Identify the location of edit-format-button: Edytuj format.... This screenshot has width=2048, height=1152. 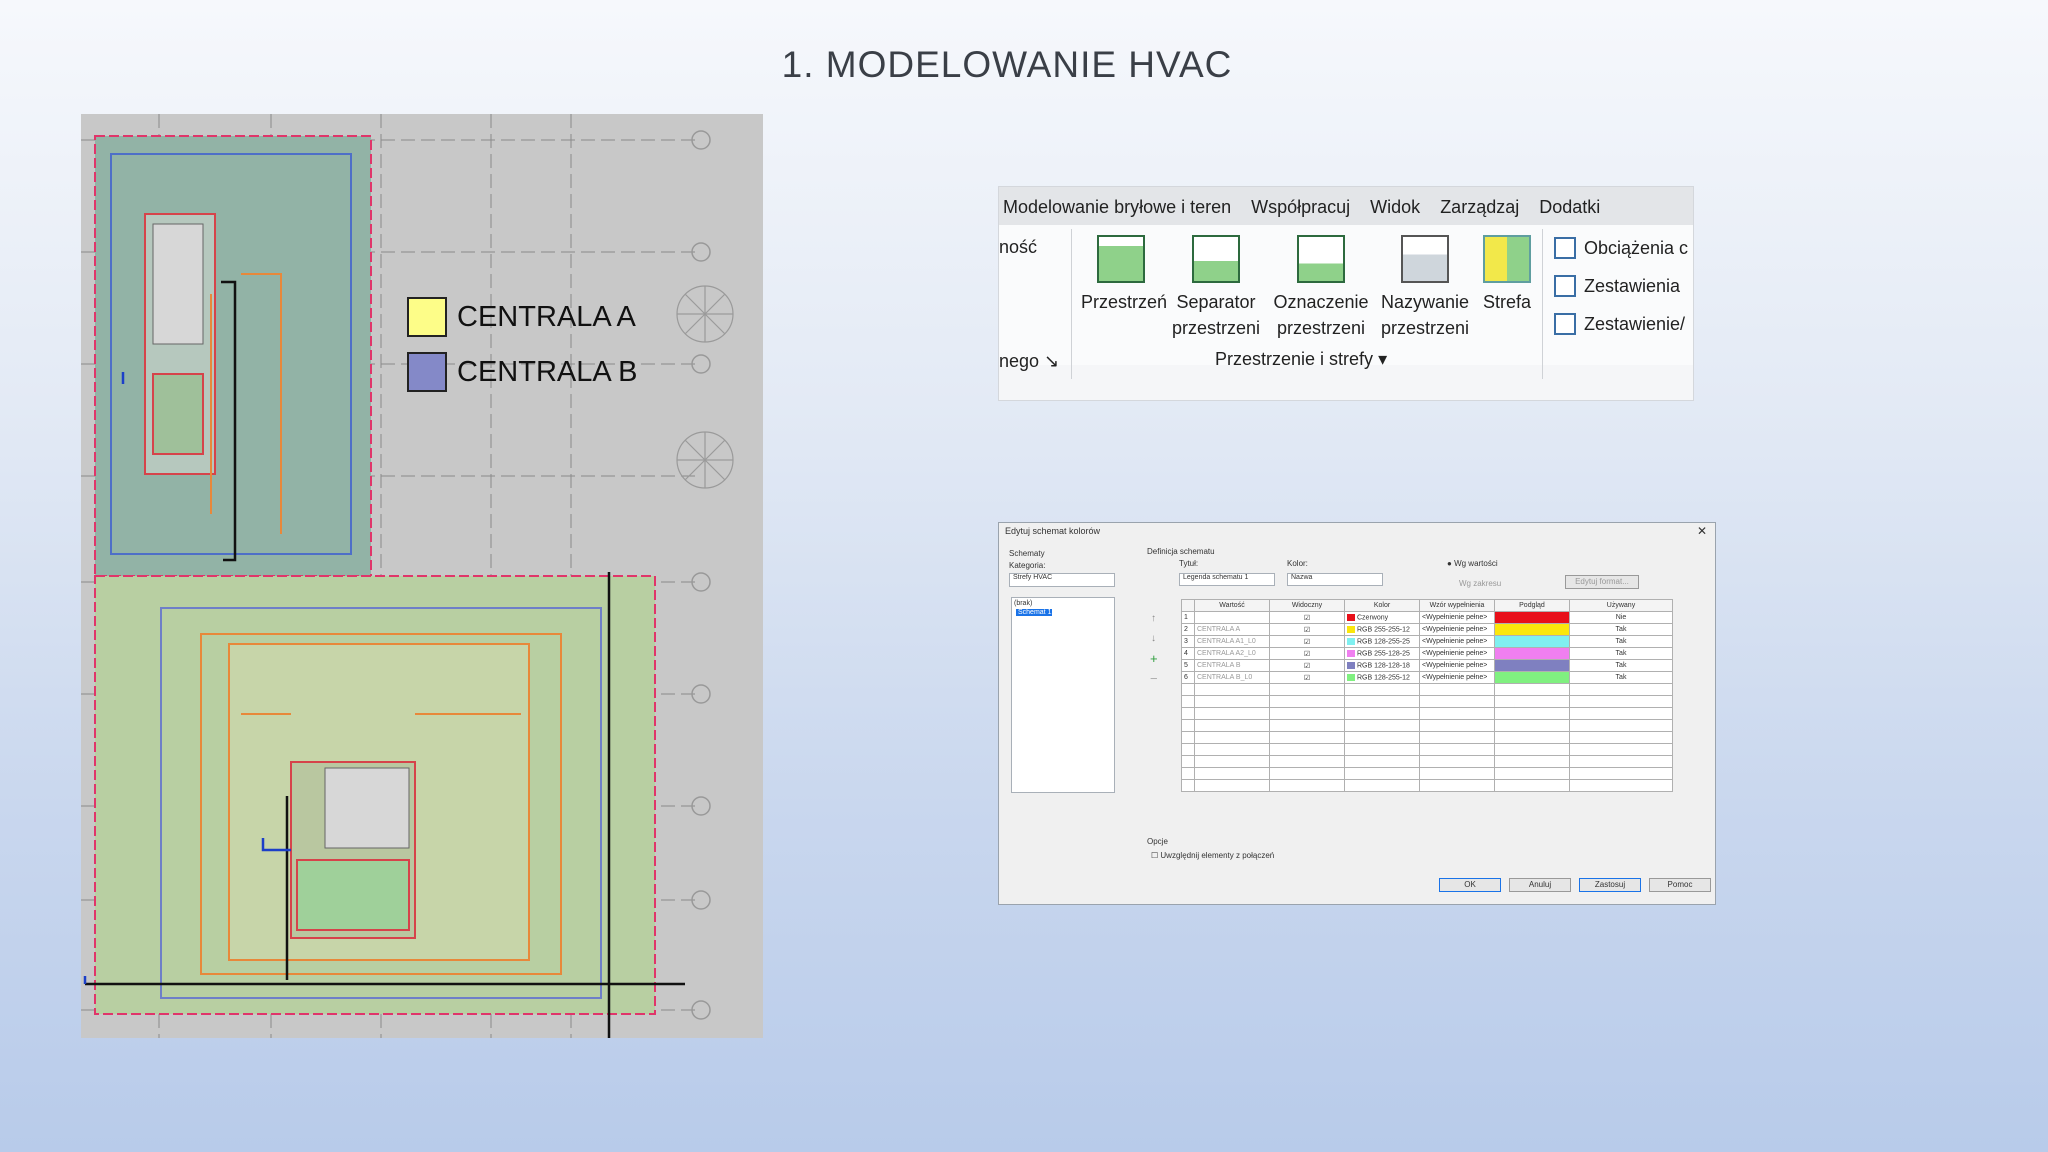
(1602, 582).